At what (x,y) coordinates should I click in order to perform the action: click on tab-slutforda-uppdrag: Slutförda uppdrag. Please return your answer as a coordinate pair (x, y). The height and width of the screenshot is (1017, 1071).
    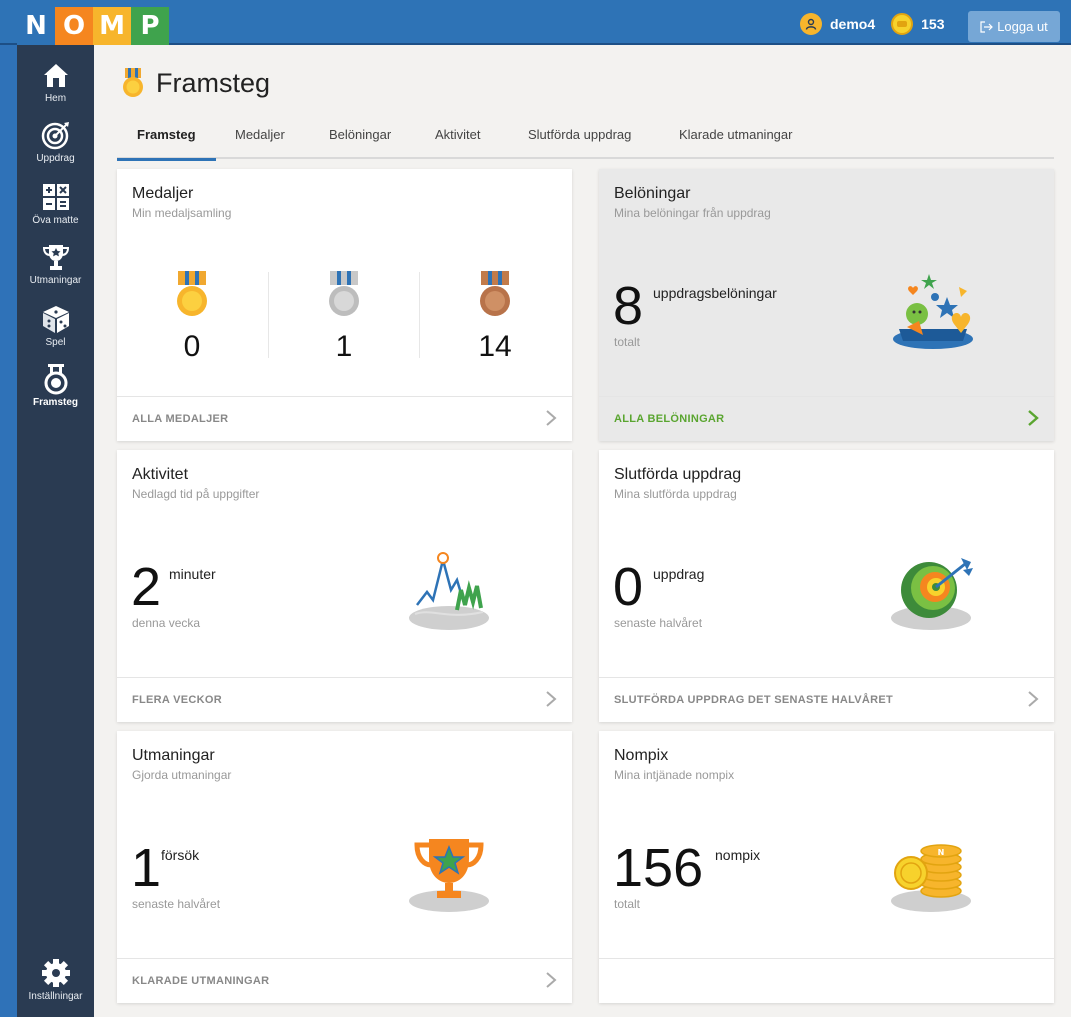
    Looking at the image, I should click on (579, 143).